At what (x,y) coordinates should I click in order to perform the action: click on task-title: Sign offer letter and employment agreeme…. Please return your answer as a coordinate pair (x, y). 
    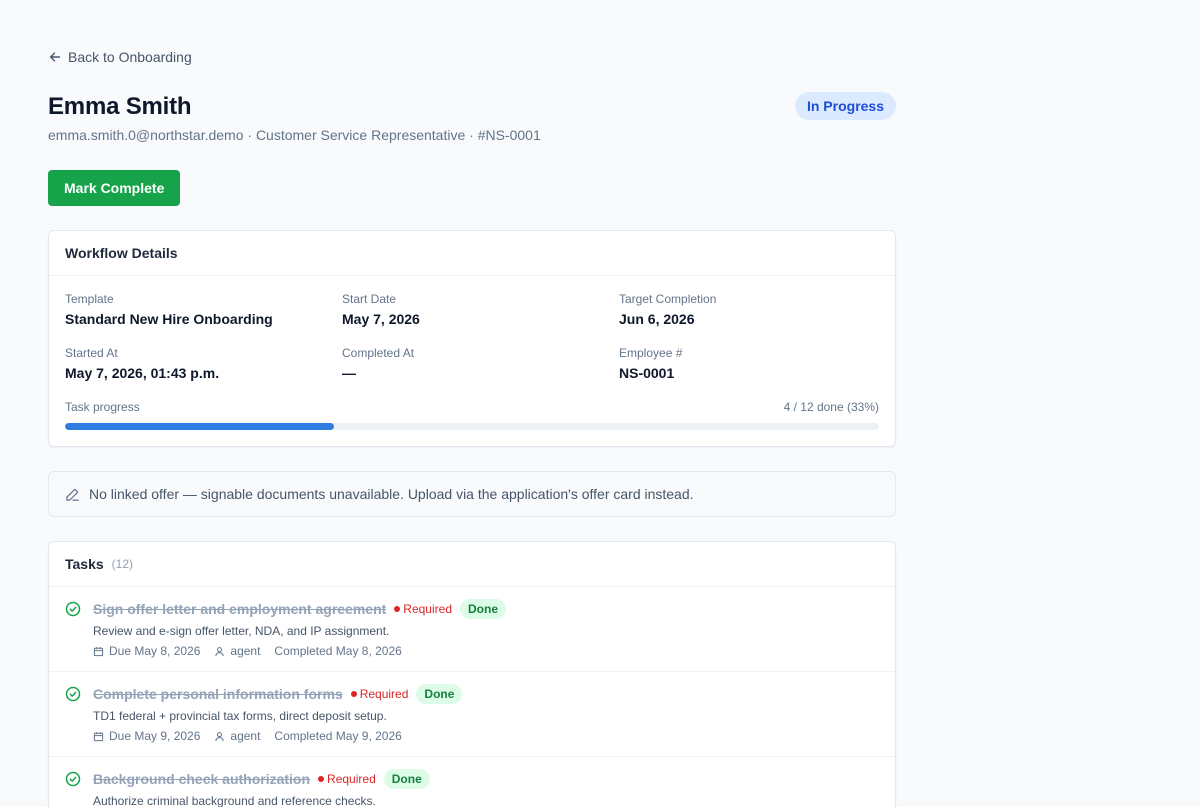
    Looking at the image, I should click on (239, 609).